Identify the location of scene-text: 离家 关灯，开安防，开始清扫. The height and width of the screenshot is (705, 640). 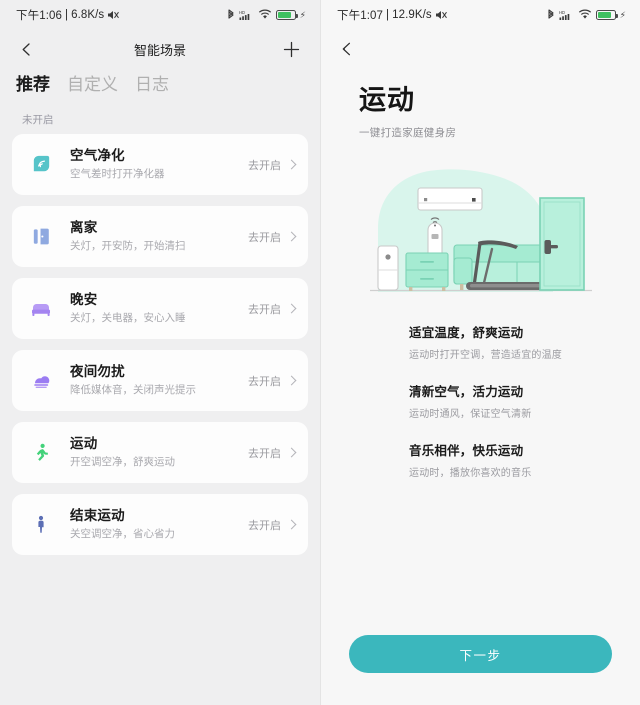
(159, 236).